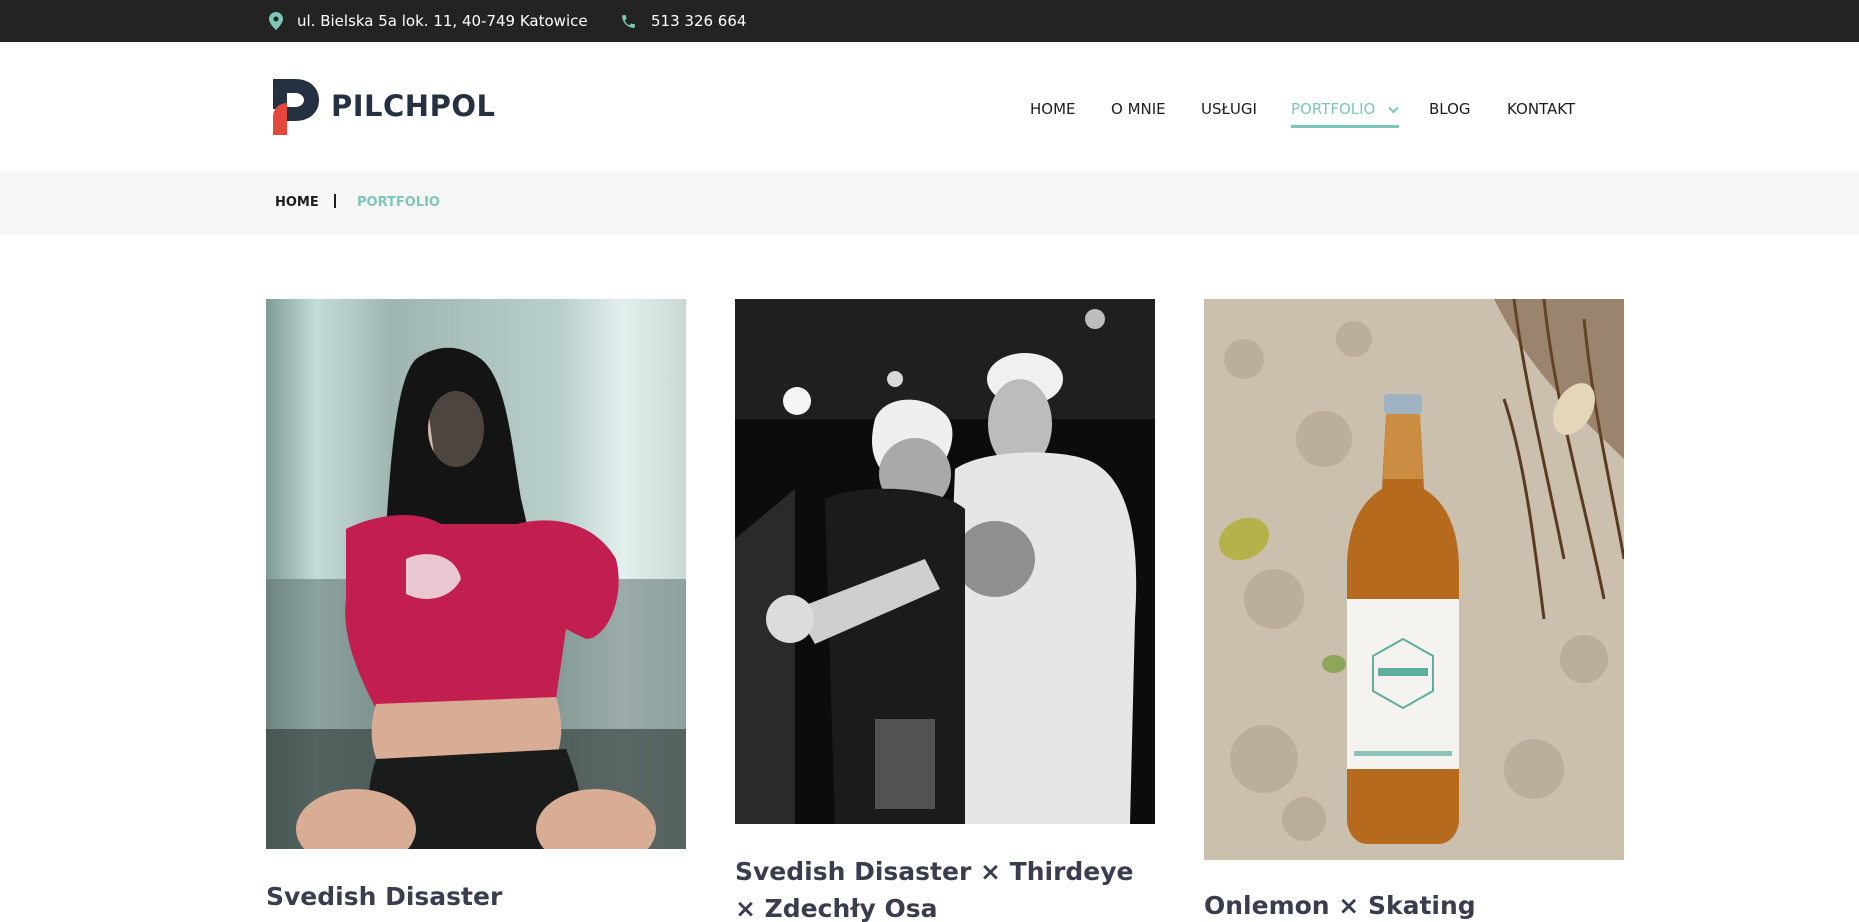 The image size is (1859, 922). What do you see at coordinates (442, 21) in the screenshot?
I see `address-text: ul. Bielska 5a lok. 11, 40-749 Katowice` at bounding box center [442, 21].